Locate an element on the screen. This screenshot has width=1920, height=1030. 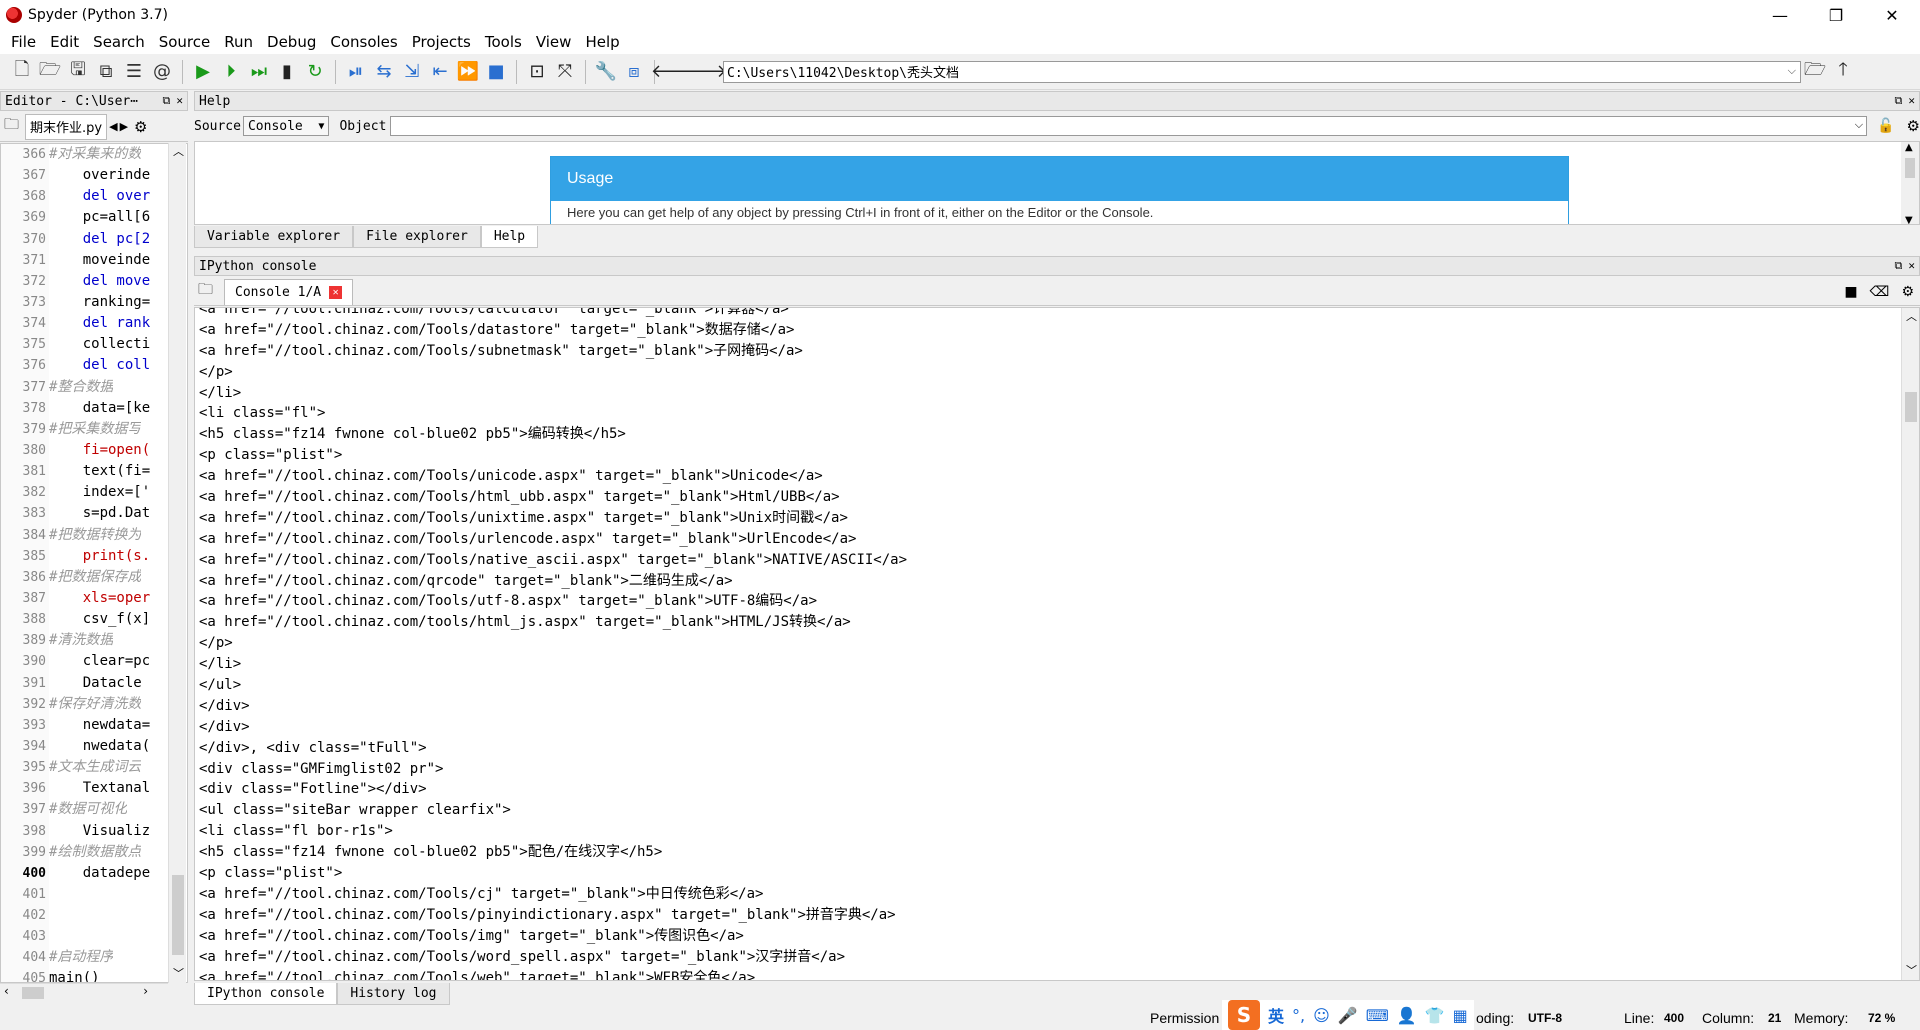
console-line: </div> is located at coordinates (224, 705).